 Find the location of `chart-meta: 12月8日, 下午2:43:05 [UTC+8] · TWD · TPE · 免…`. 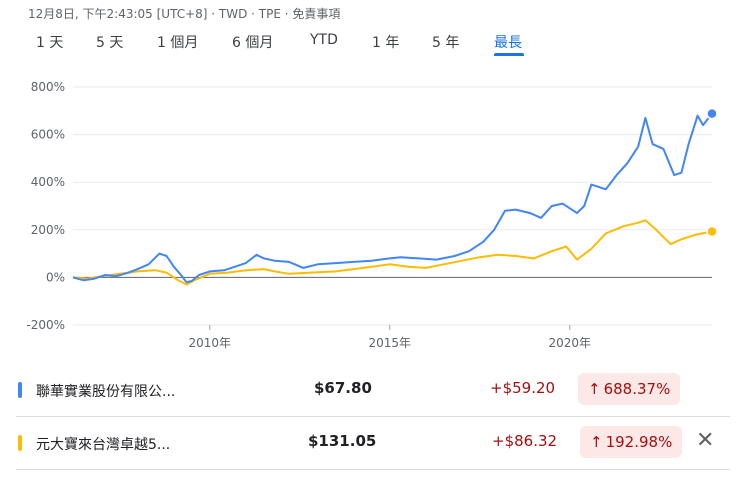

chart-meta: 12月8日, 下午2:43:05 [UTC+8] · TWD · TPE · 免… is located at coordinates (184, 14).